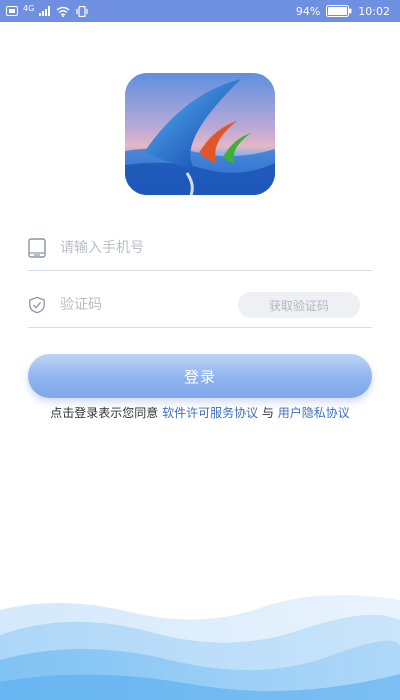  I want to click on phone-field, so click(200, 248).